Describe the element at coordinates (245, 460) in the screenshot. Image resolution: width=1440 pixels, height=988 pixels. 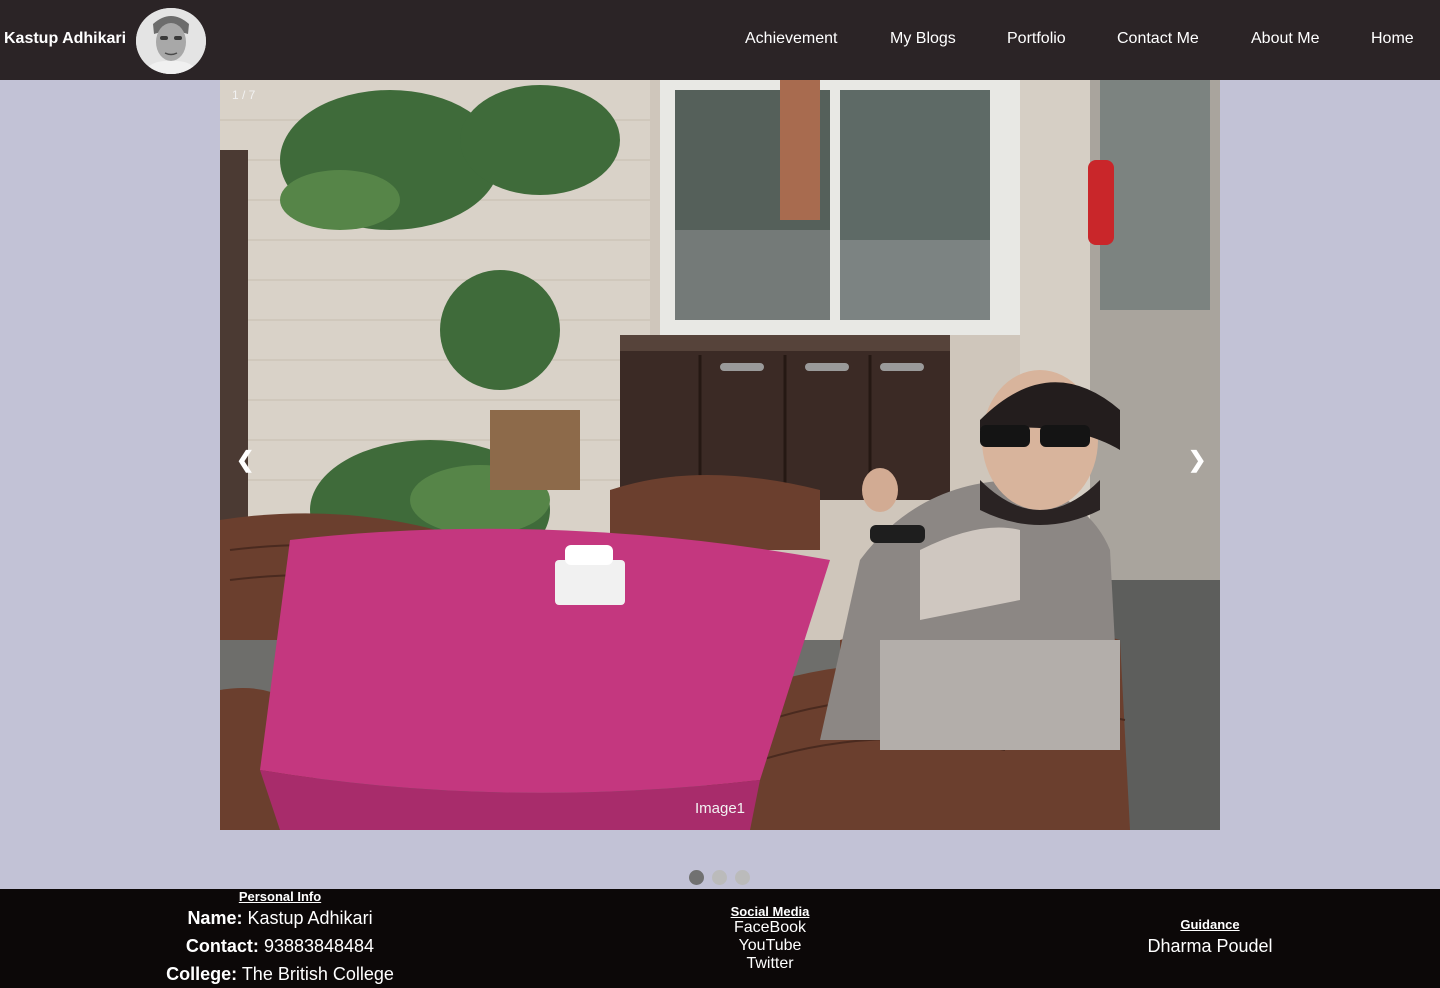
I see `prev-slide-button: ❮` at that location.